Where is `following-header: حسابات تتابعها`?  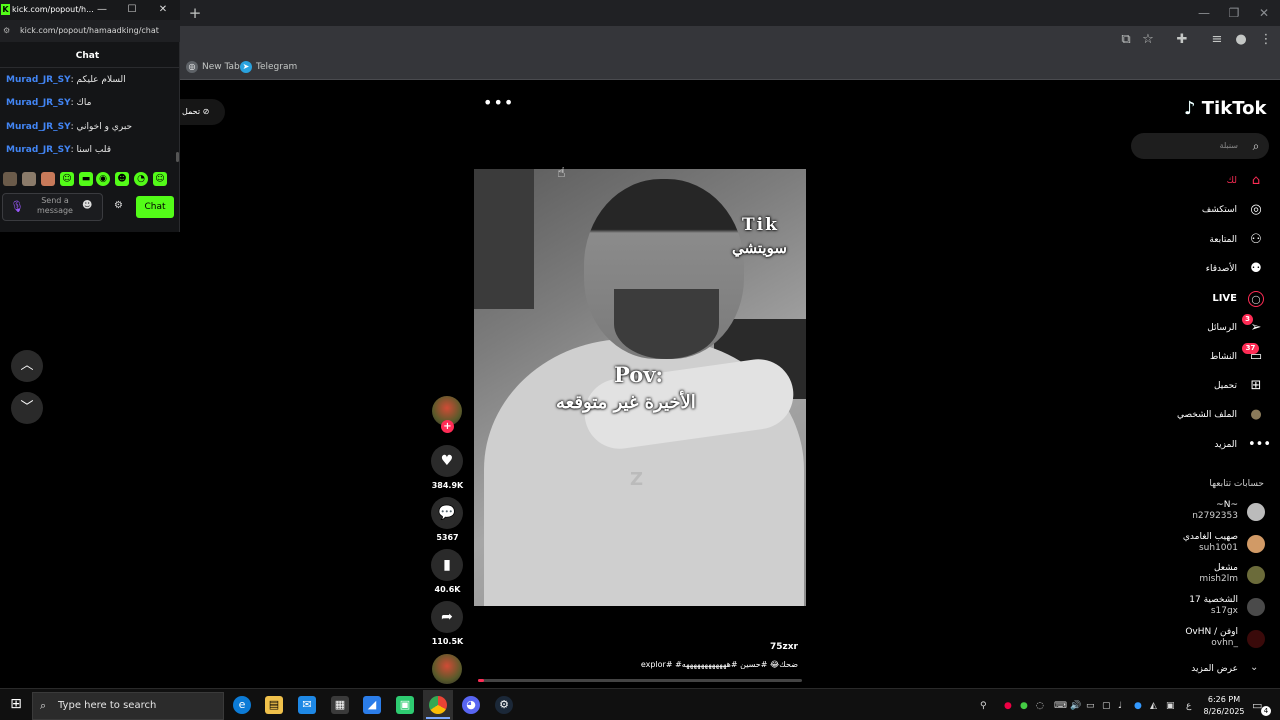
following-header: حسابات تتابعها is located at coordinates (1236, 484).